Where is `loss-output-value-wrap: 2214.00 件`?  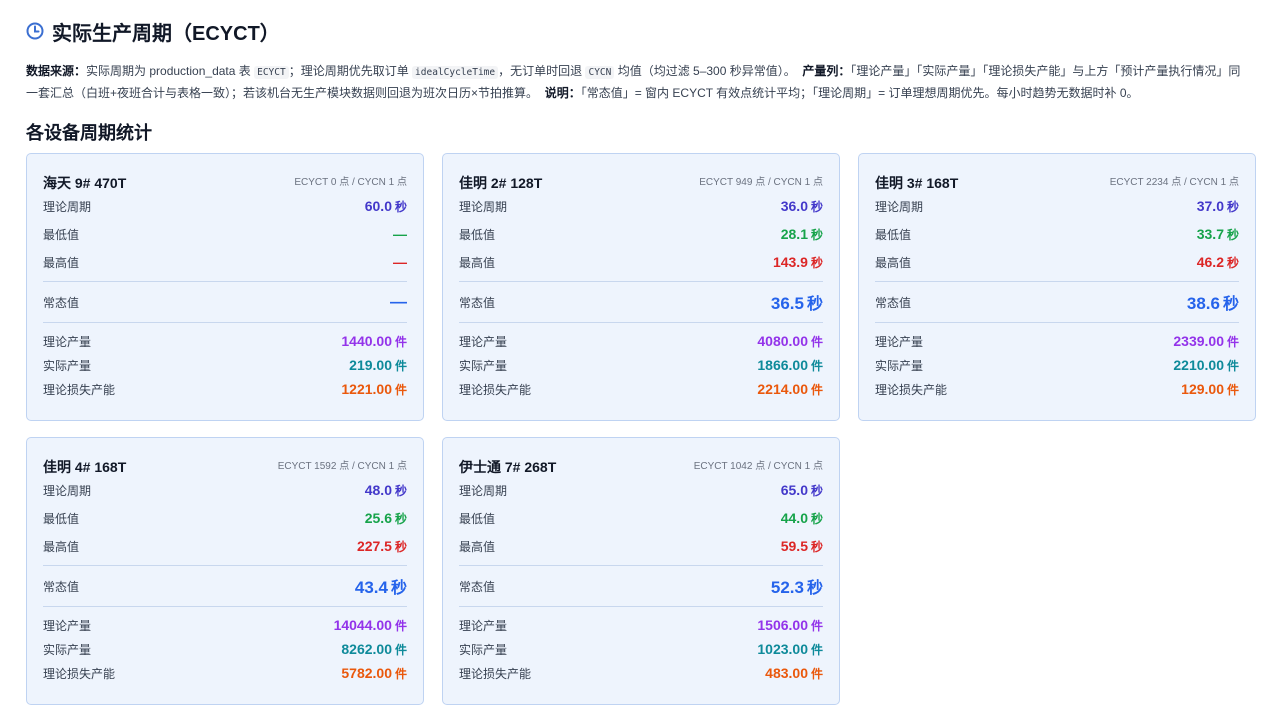
loss-output-value-wrap: 2214.00 件 is located at coordinates (790, 389).